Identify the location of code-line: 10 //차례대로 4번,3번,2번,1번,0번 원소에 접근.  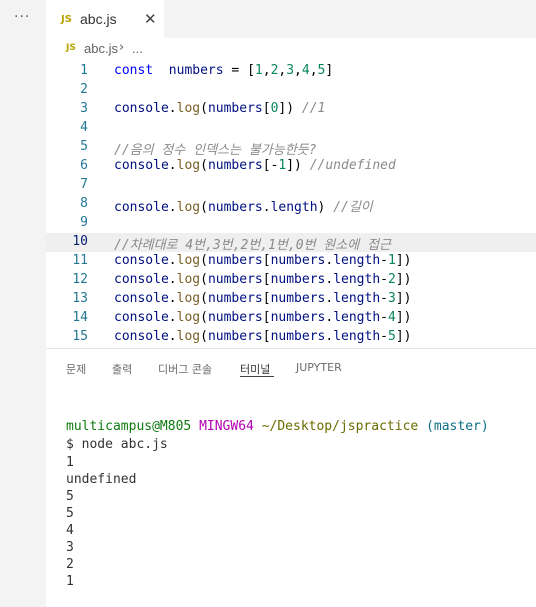
(291, 243).